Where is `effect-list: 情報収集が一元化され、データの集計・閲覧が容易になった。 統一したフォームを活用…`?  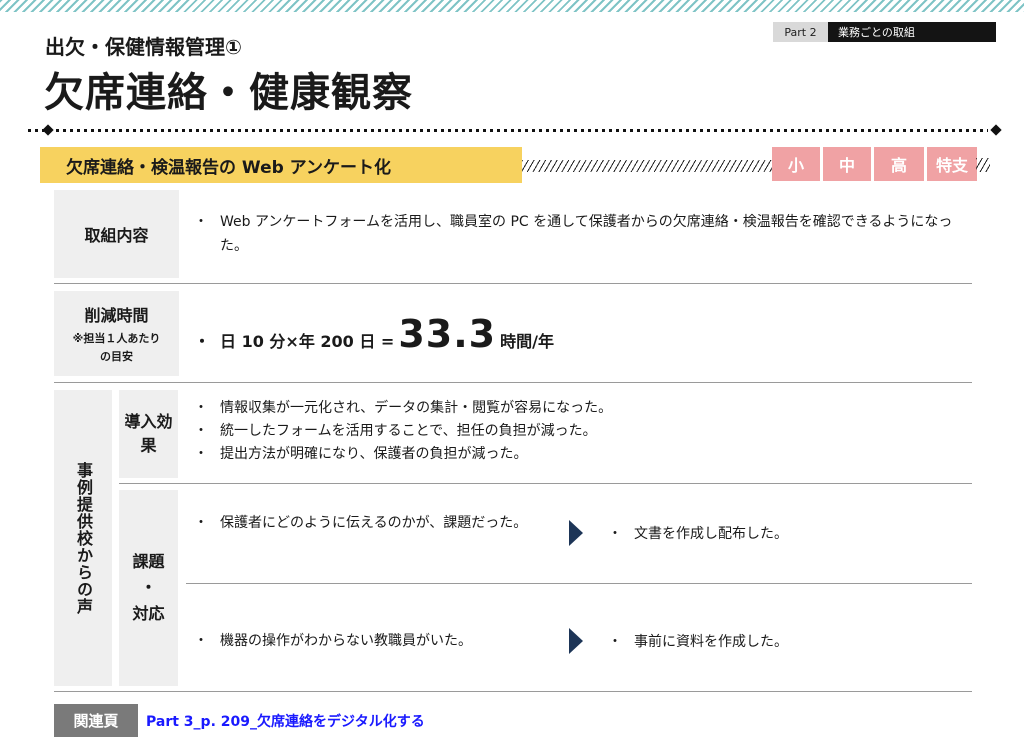 effect-list: 情報収集が一元化され、データの集計・閲覧が容易になった。 統一したフォームを活用… is located at coordinates (403, 431).